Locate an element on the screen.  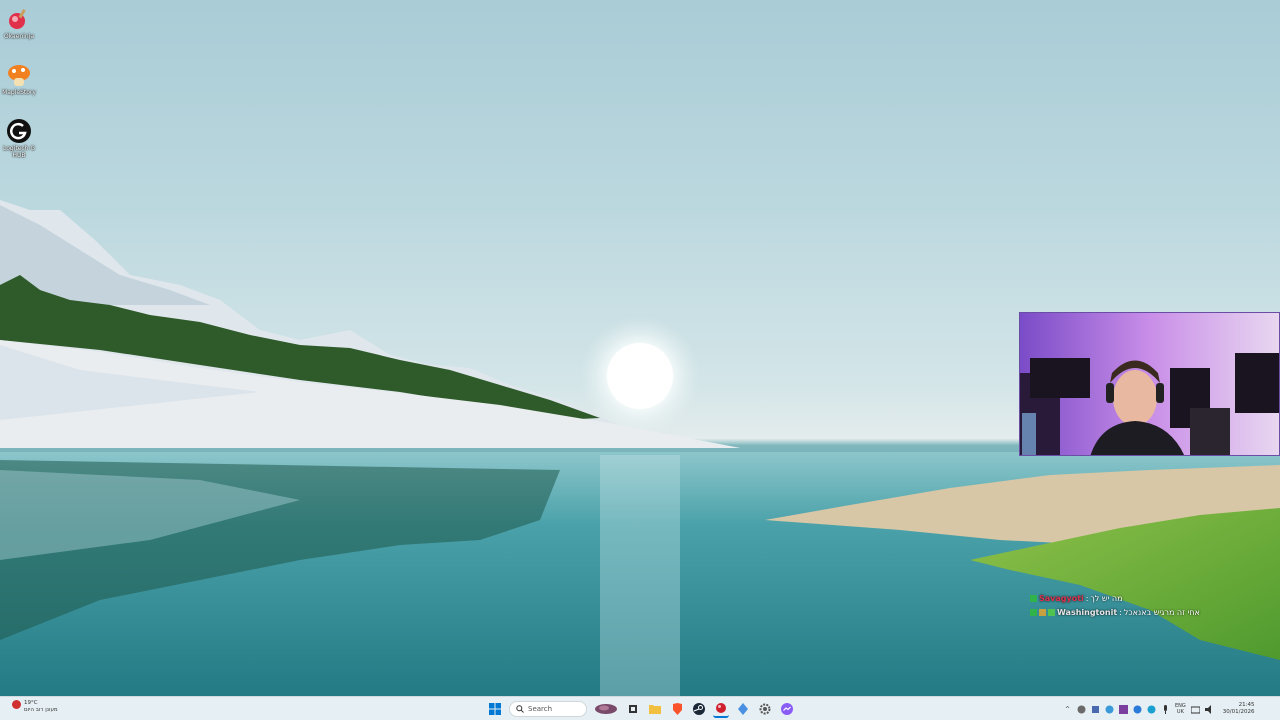
chat-message: Washingtonit : אחי זה מרגיש באנאכל is located at coordinates (1130, 612).